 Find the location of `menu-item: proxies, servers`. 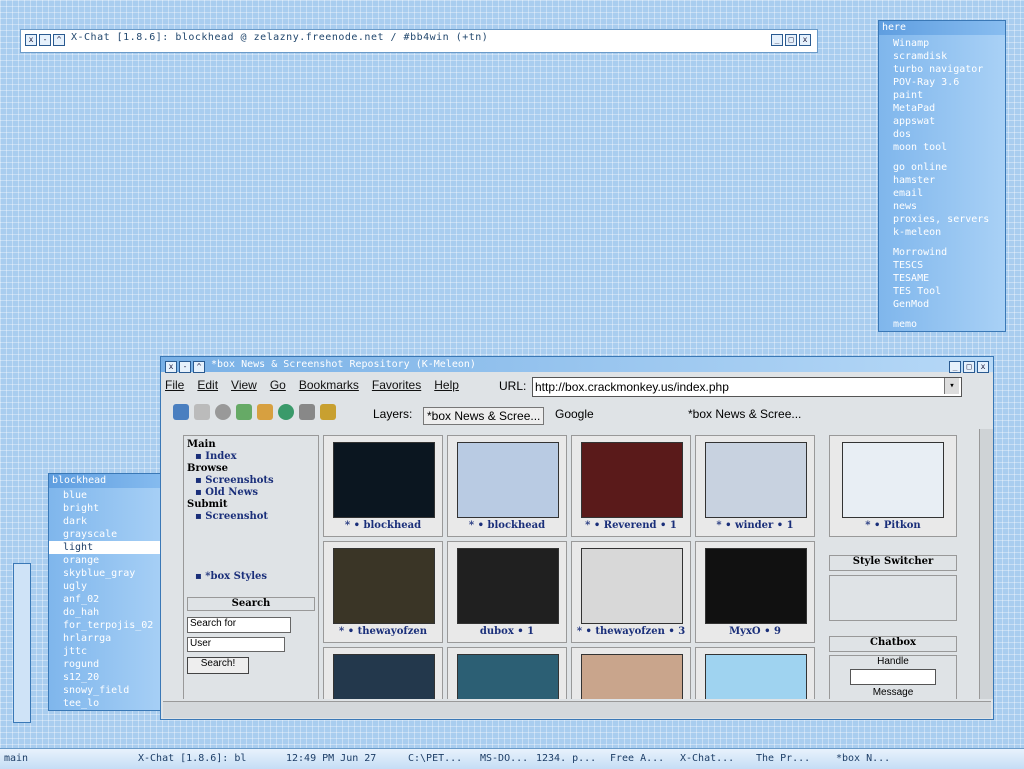

menu-item: proxies, servers is located at coordinates (942, 219).